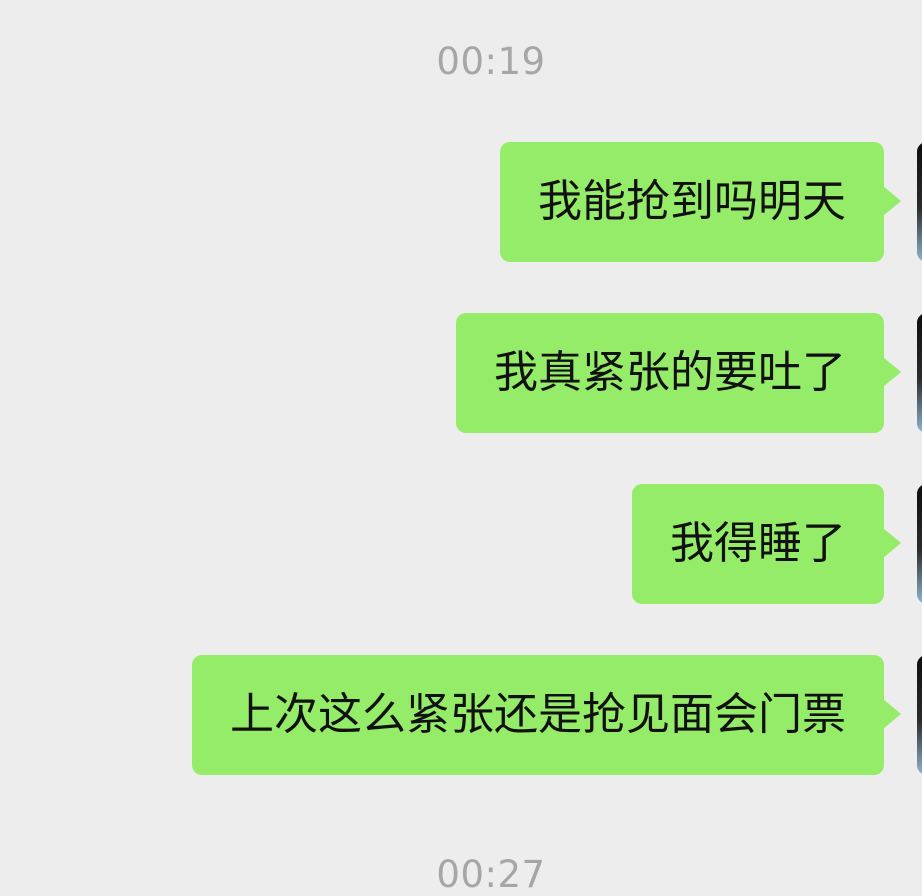 This screenshot has height=896, width=922. What do you see at coordinates (491, 874) in the screenshot?
I see `timestamp: 00:27` at bounding box center [491, 874].